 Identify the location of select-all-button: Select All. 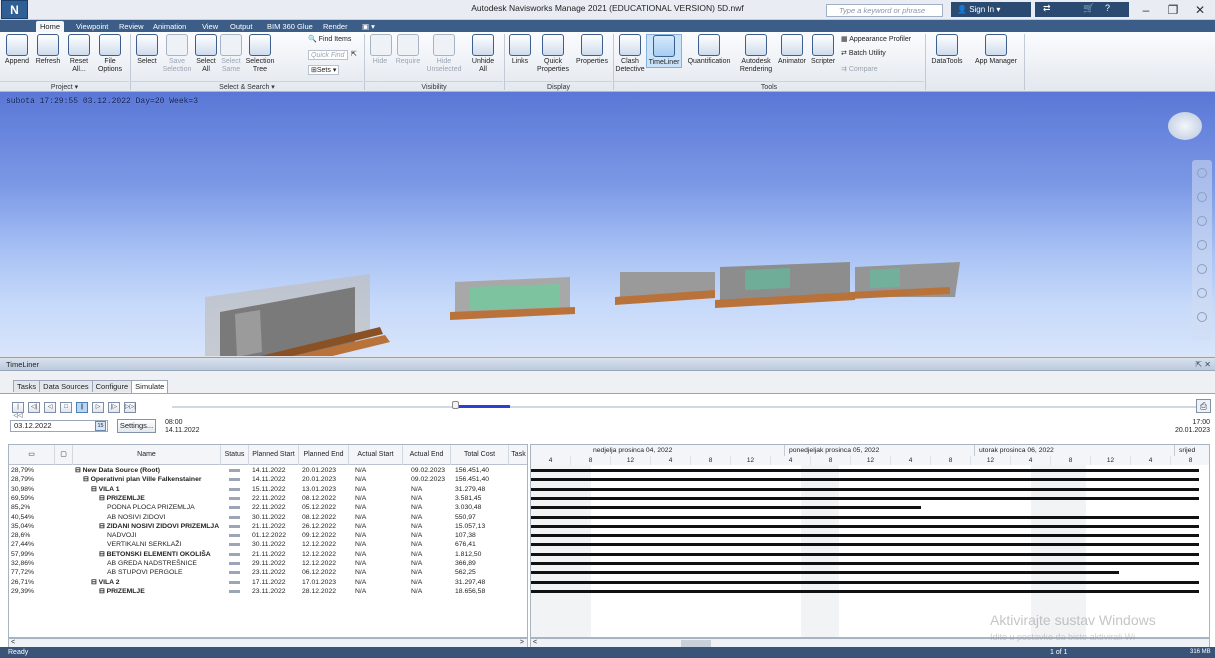
(206, 54).